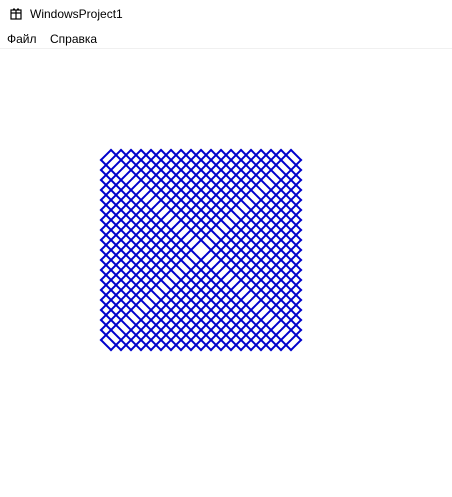  Describe the element at coordinates (22, 39) in the screenshot. I see `menu-item-file: Файл` at that location.